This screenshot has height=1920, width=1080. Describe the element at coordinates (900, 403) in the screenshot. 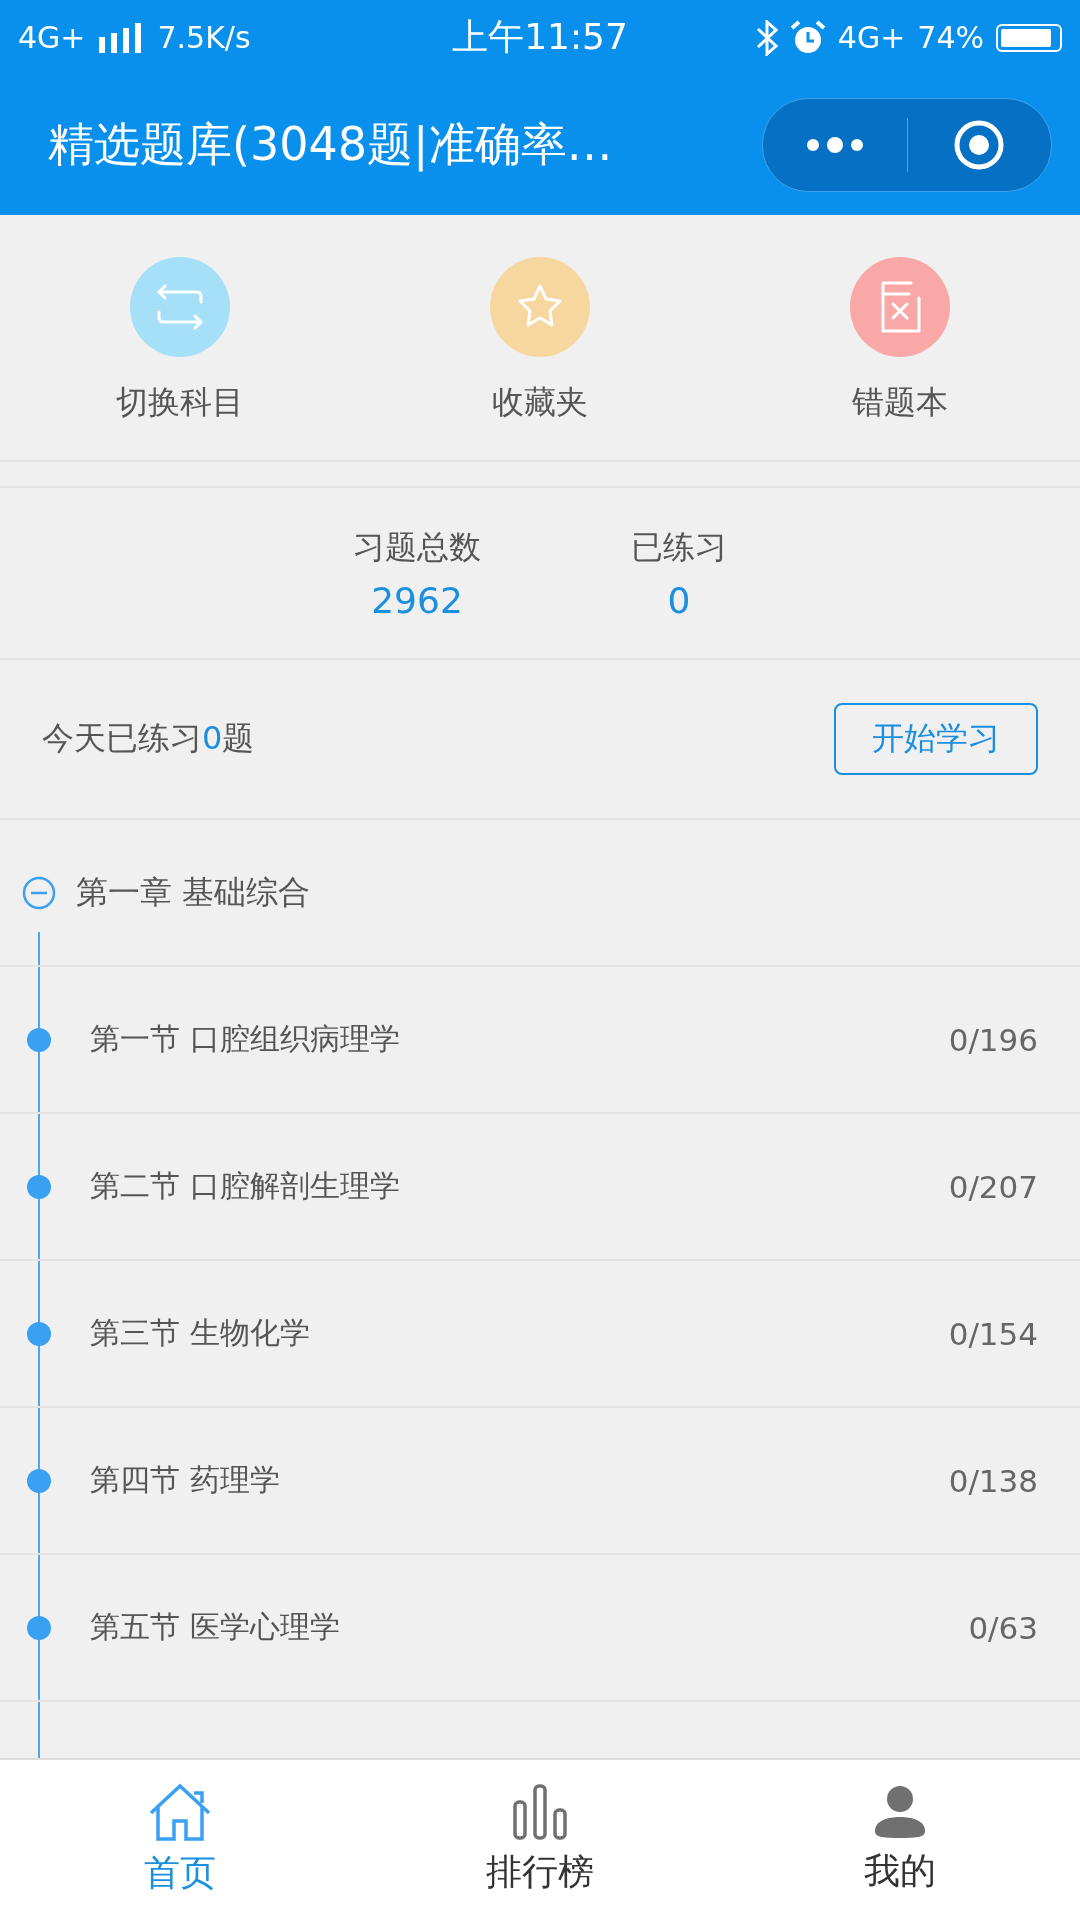

I see `shortcut-label: 错题本` at that location.